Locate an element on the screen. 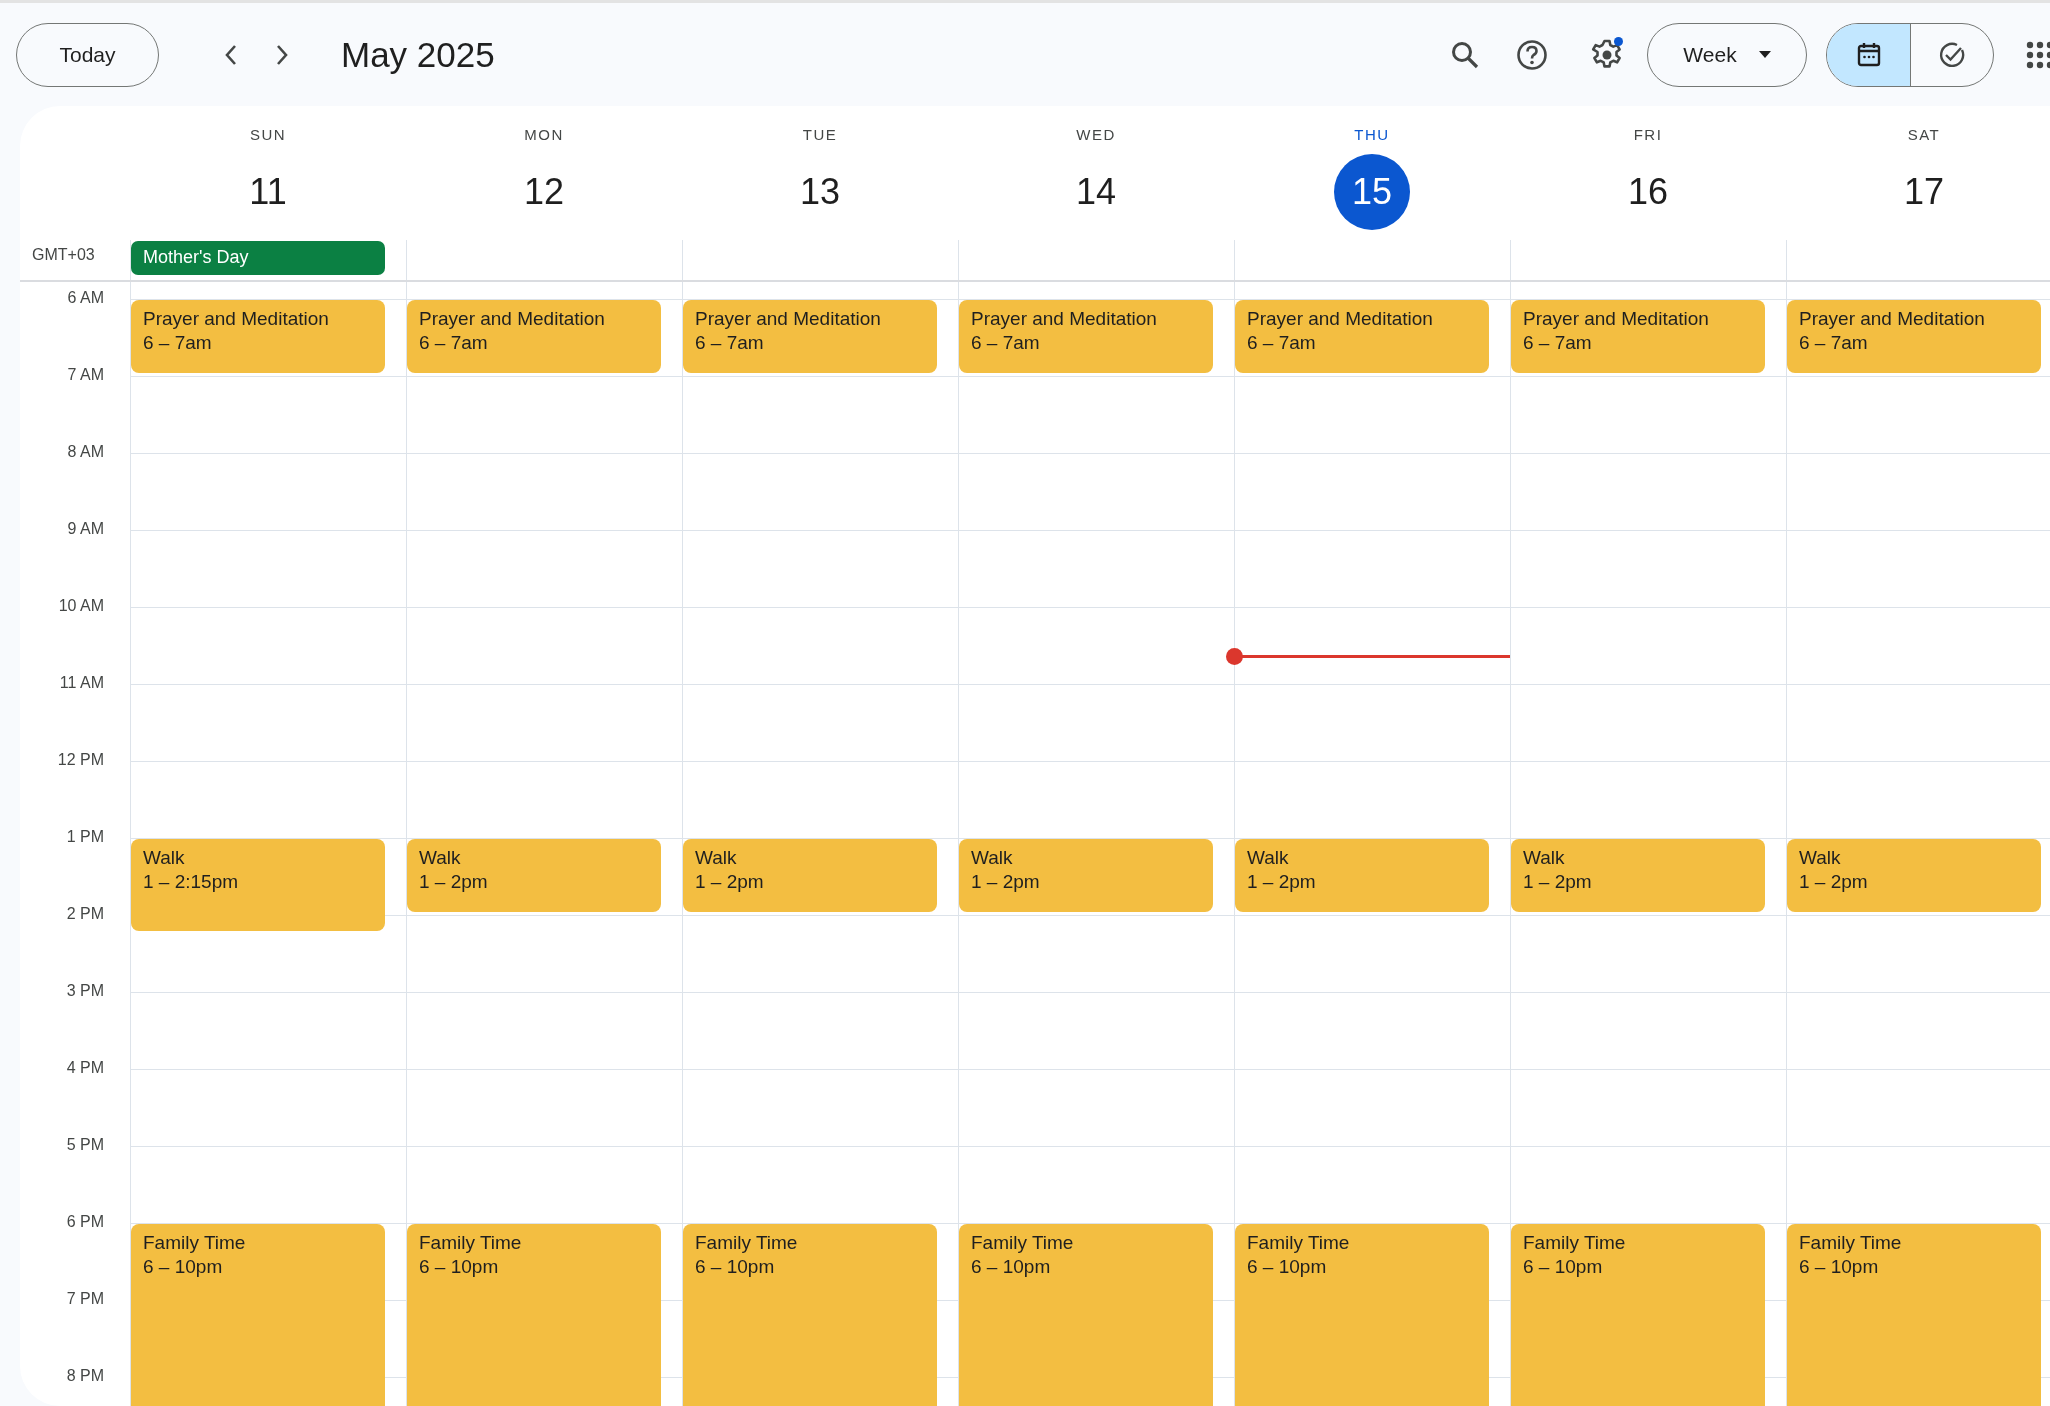 The height and width of the screenshot is (1406, 2050). caret-down-icon is located at coordinates (1764, 54).